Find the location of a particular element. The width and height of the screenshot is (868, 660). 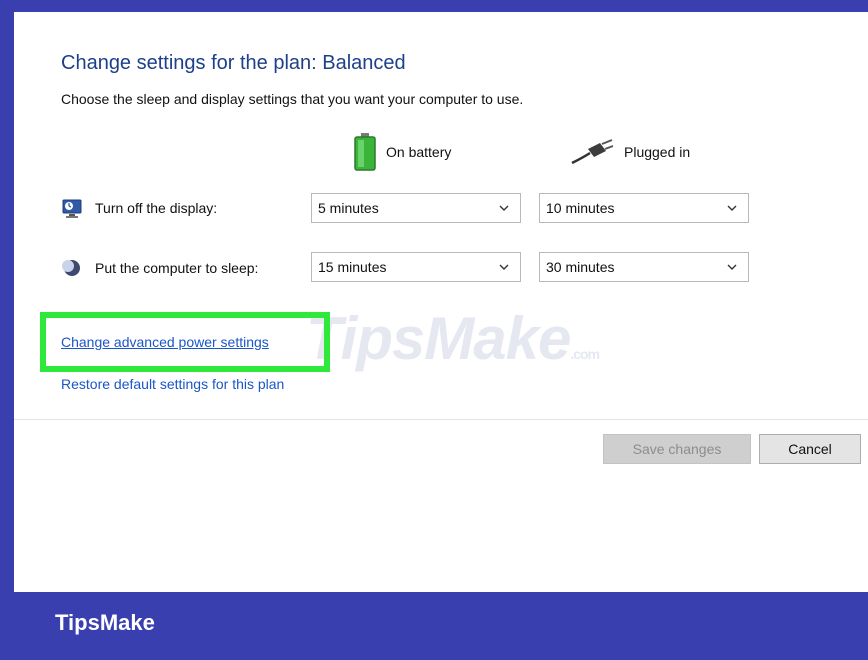

row-label-display-text: Turn off the display: is located at coordinates (156, 208).